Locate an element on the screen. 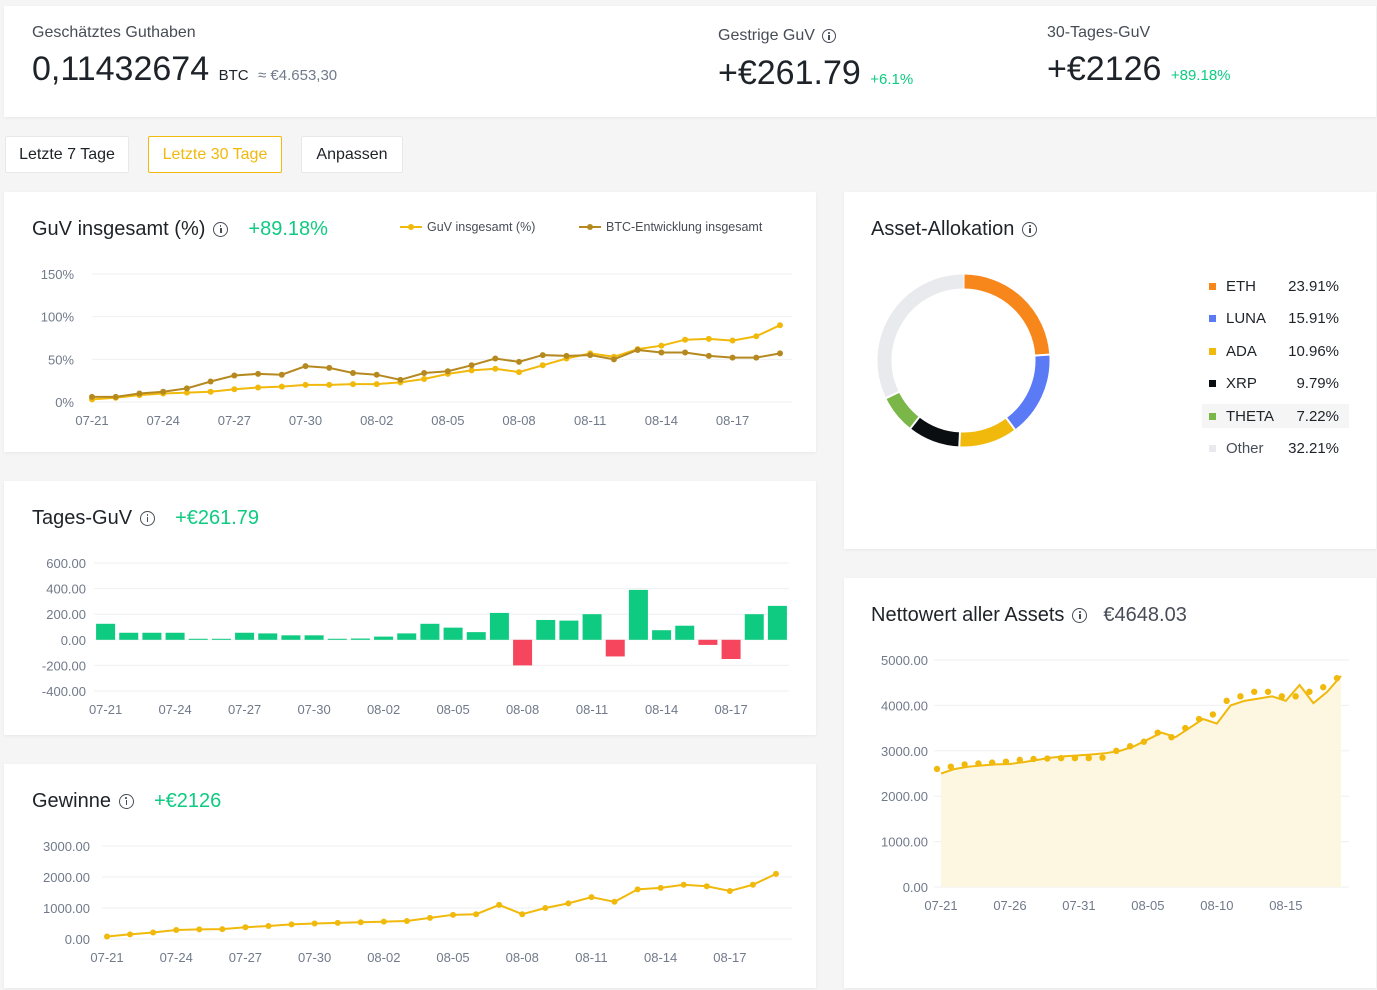  x-tick-label: 08-08 is located at coordinates (522, 957).